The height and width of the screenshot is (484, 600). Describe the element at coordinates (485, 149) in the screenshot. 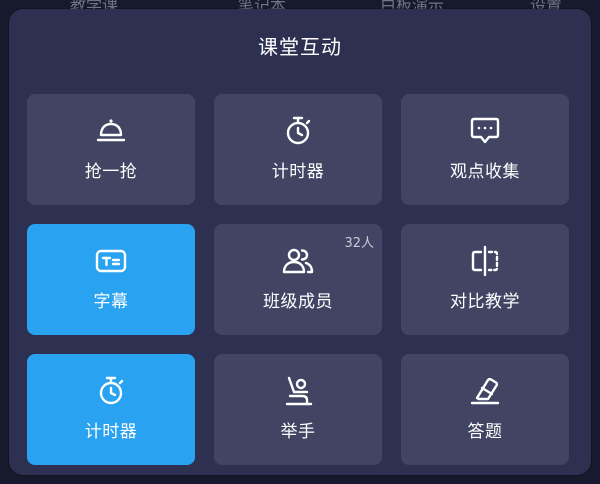

I see `tile-opinion-collect: 观点收集` at that location.